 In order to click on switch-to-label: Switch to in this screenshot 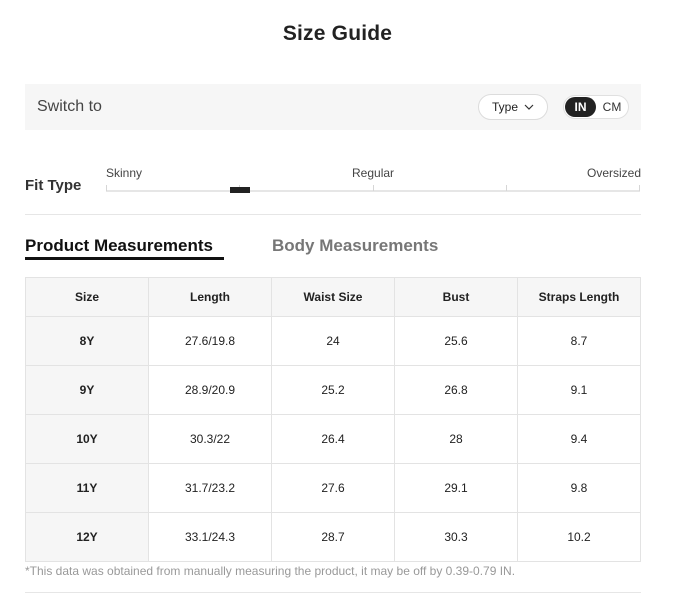, I will do `click(69, 106)`.